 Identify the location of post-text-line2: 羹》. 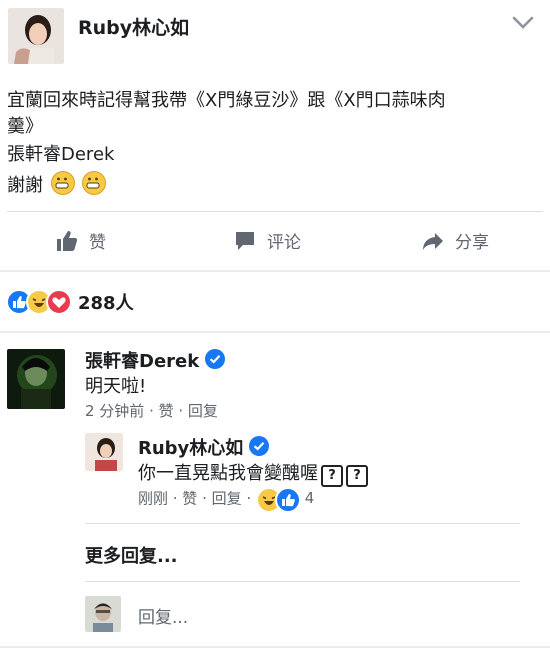
(25, 126).